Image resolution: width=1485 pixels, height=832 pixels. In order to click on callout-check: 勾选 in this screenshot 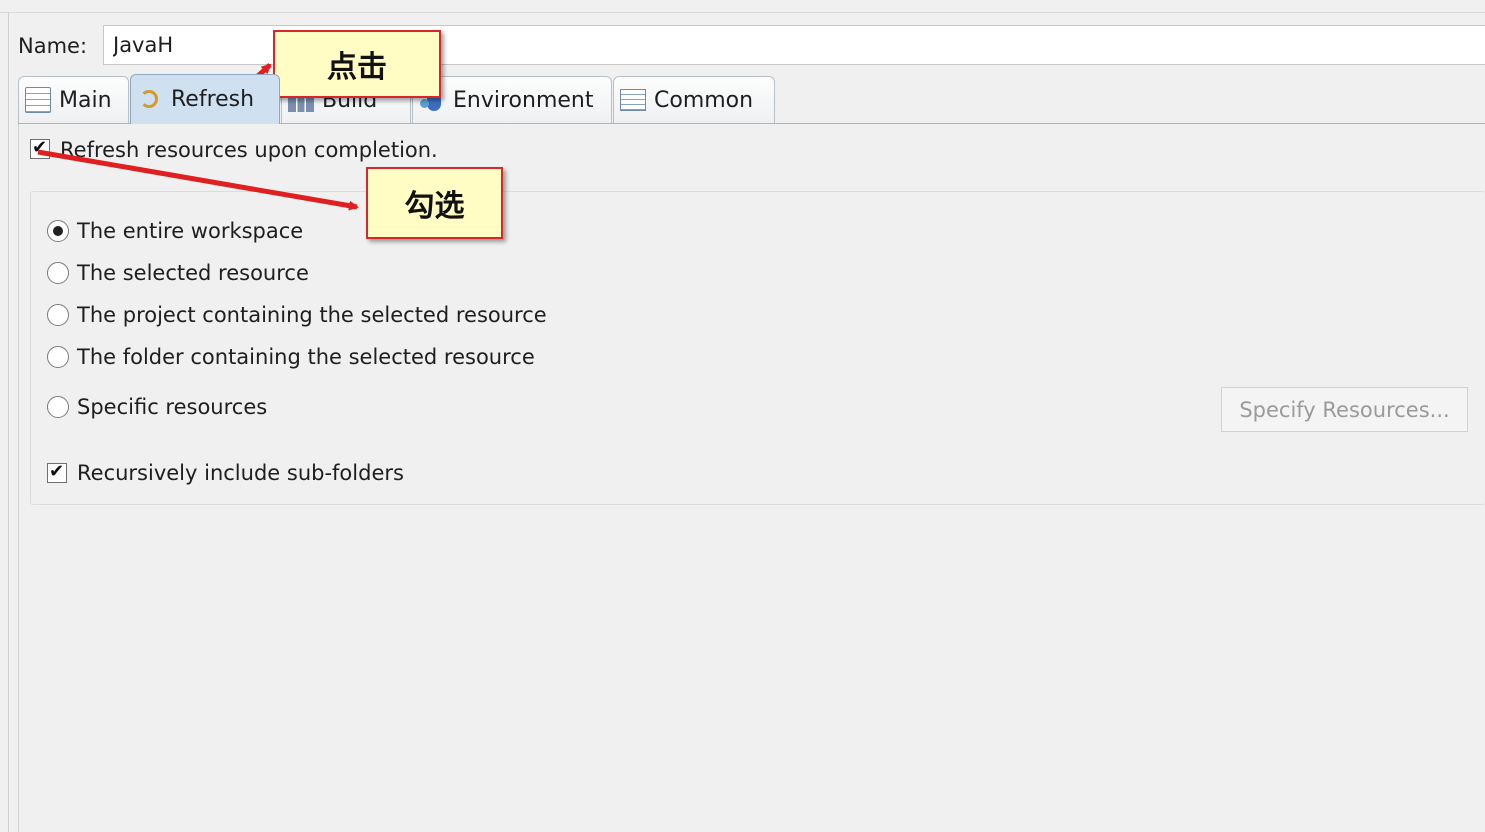, I will do `click(434, 203)`.